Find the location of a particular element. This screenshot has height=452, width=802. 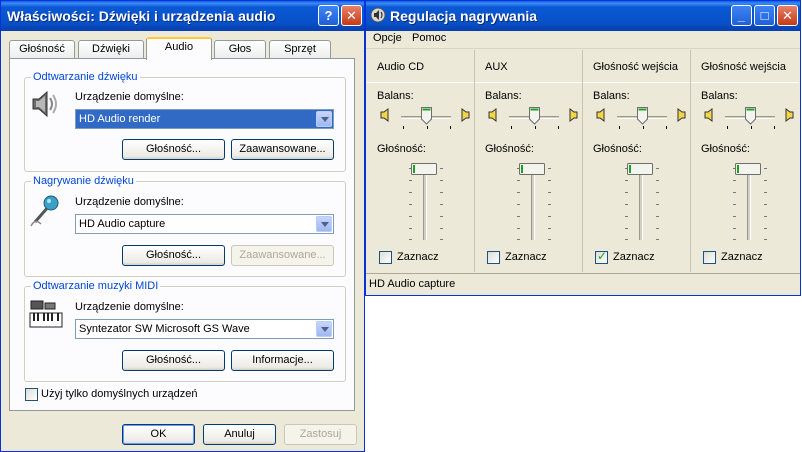

microphone-icon is located at coordinates (44, 211).